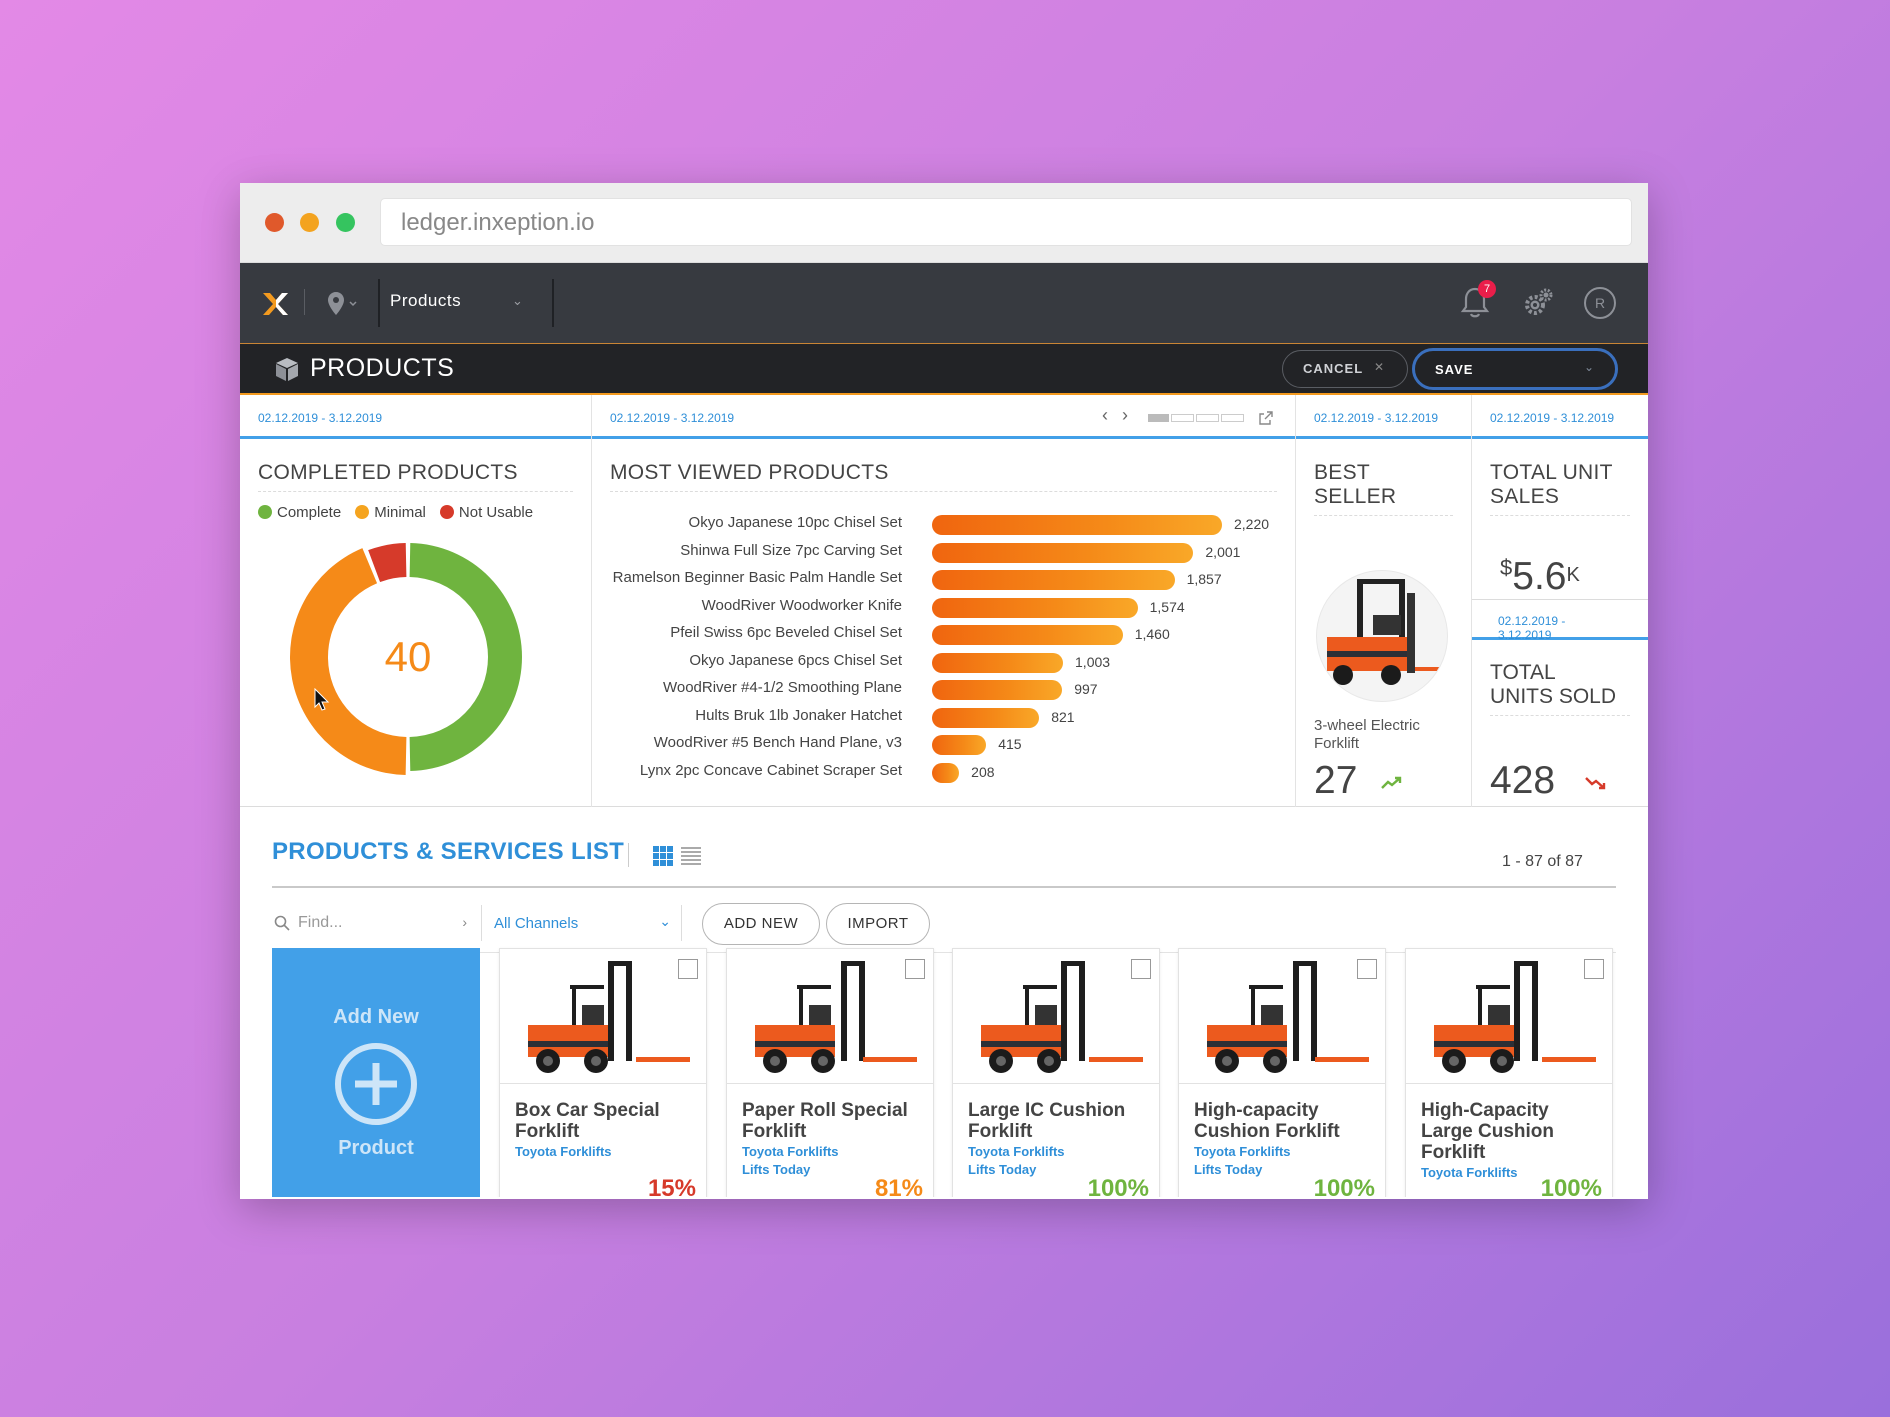 The height and width of the screenshot is (1417, 1890). I want to click on pager-indicator, so click(1196, 418).